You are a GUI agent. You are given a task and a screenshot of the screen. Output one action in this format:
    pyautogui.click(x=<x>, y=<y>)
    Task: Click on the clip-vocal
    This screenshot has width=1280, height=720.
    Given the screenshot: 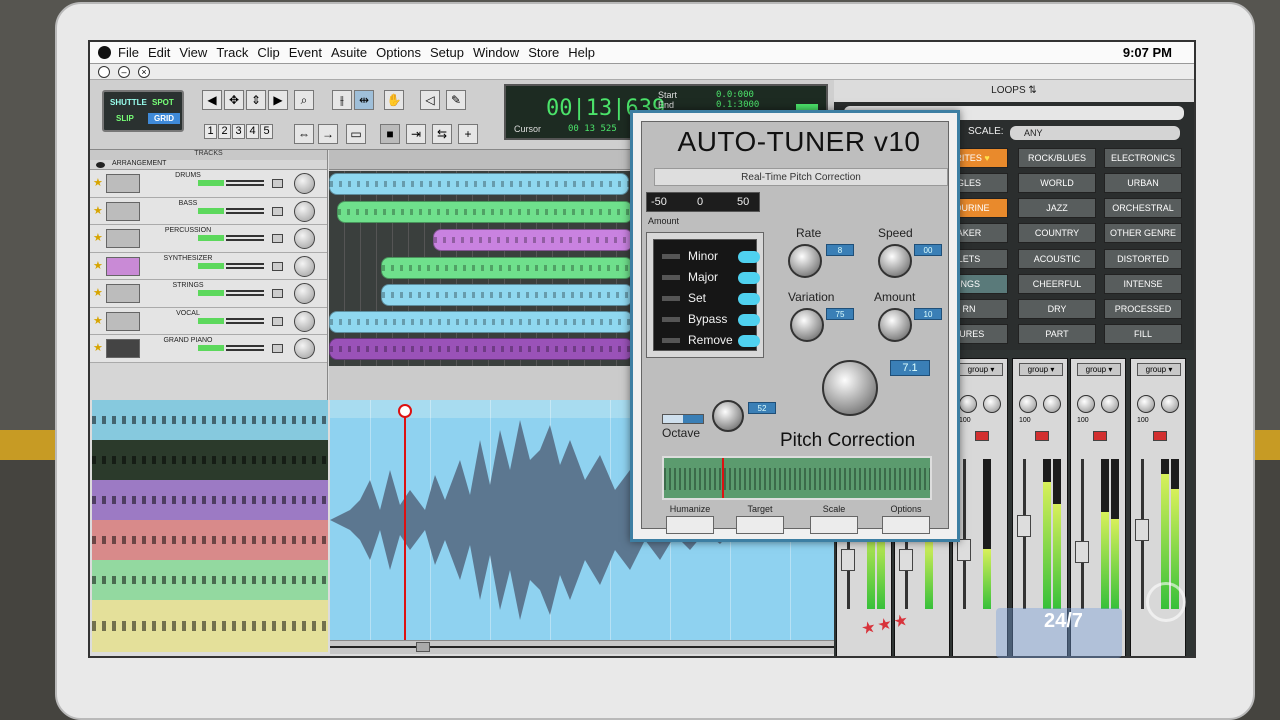 What is the action you would take?
    pyautogui.click(x=481, y=322)
    